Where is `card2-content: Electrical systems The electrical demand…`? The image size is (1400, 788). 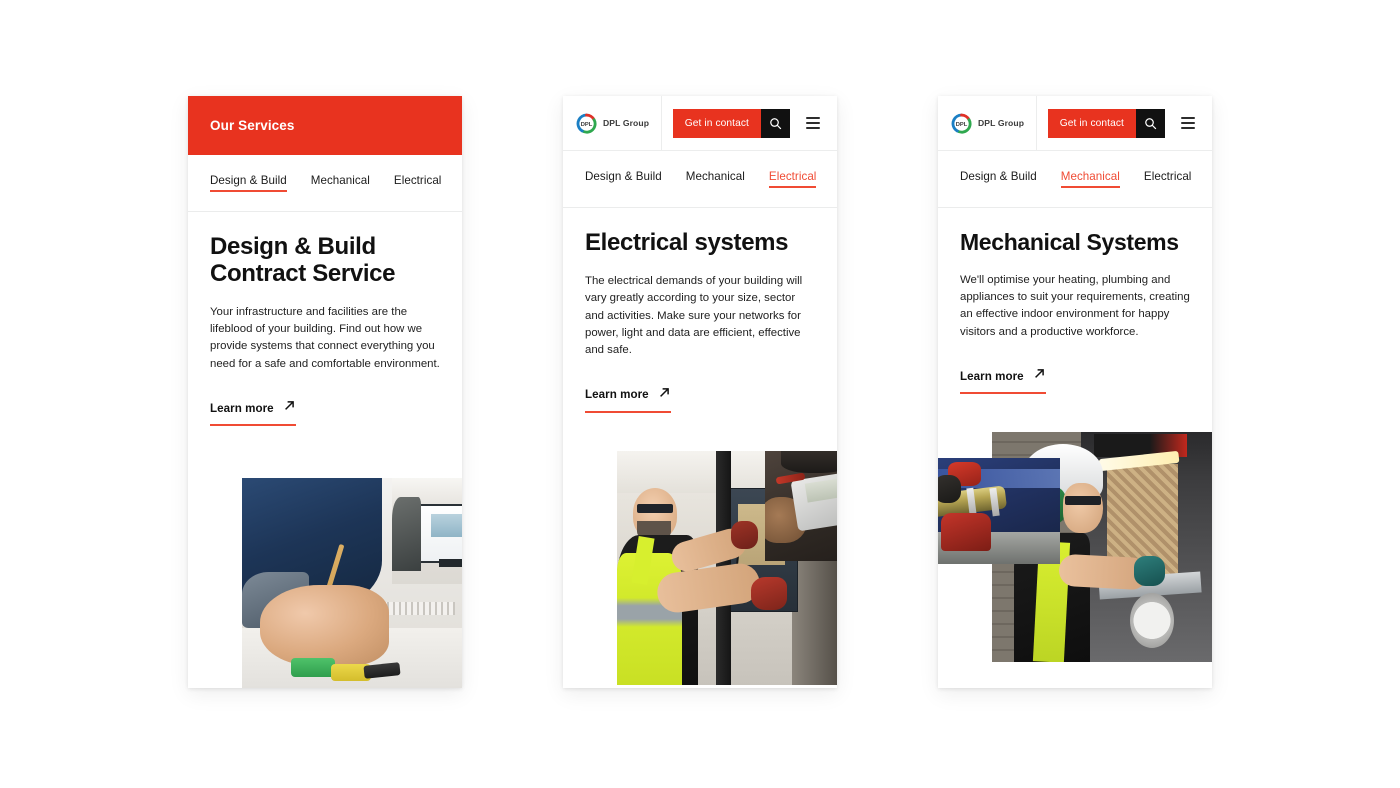 card2-content: Electrical systems The electrical demand… is located at coordinates (700, 446).